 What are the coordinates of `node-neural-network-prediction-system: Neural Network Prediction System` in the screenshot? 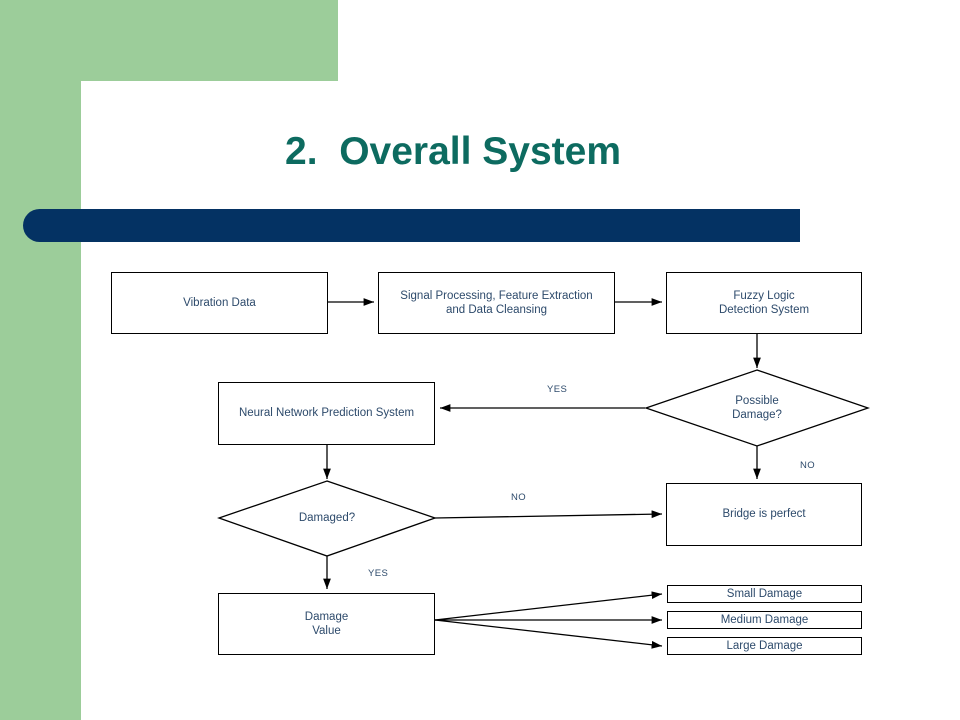 It's located at (326, 413).